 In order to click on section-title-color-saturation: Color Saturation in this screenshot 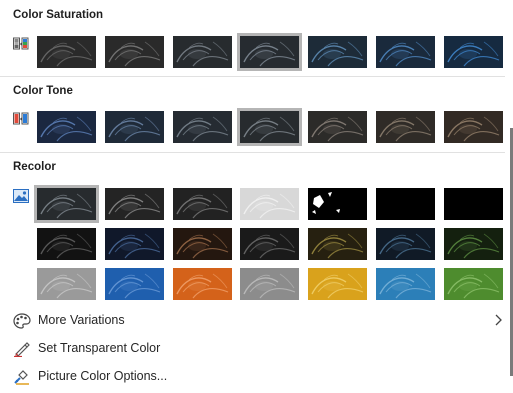, I will do `click(58, 15)`.